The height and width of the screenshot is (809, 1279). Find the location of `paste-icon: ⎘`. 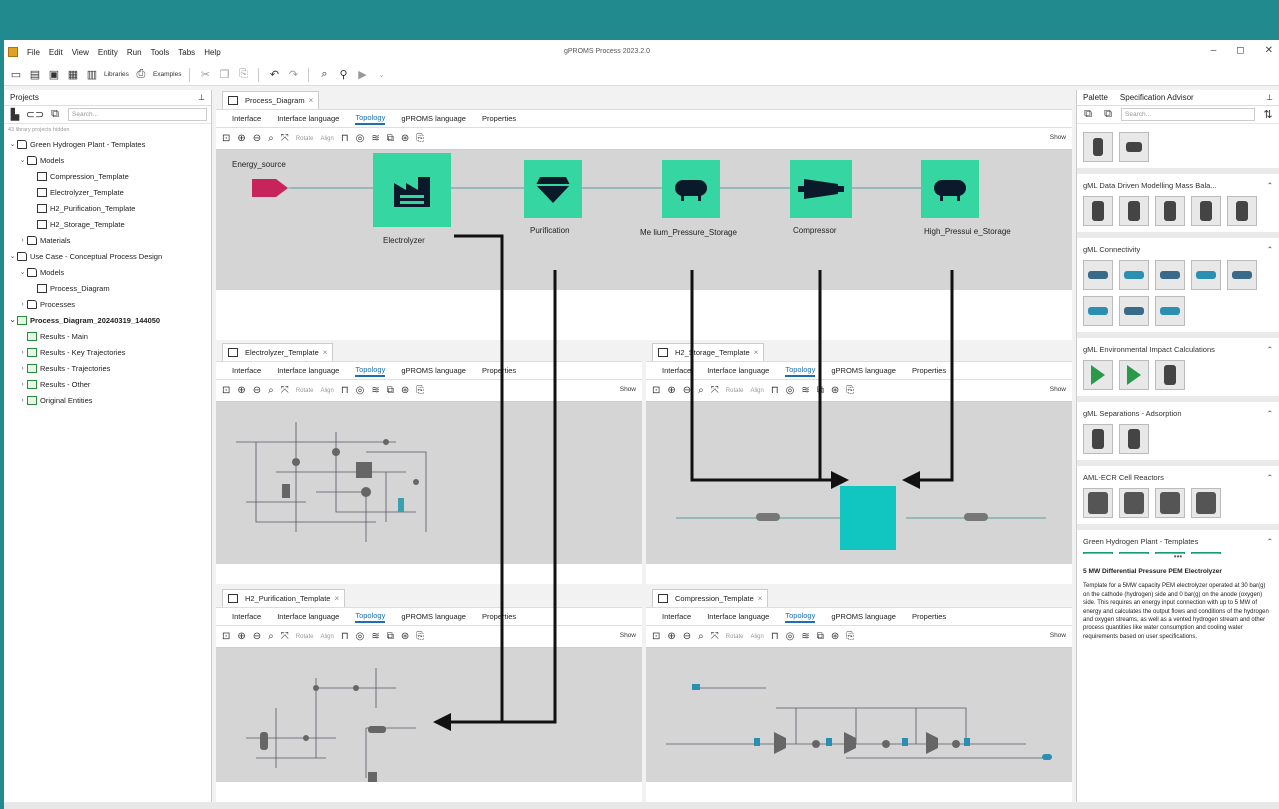

paste-icon: ⎘ is located at coordinates (243, 75).